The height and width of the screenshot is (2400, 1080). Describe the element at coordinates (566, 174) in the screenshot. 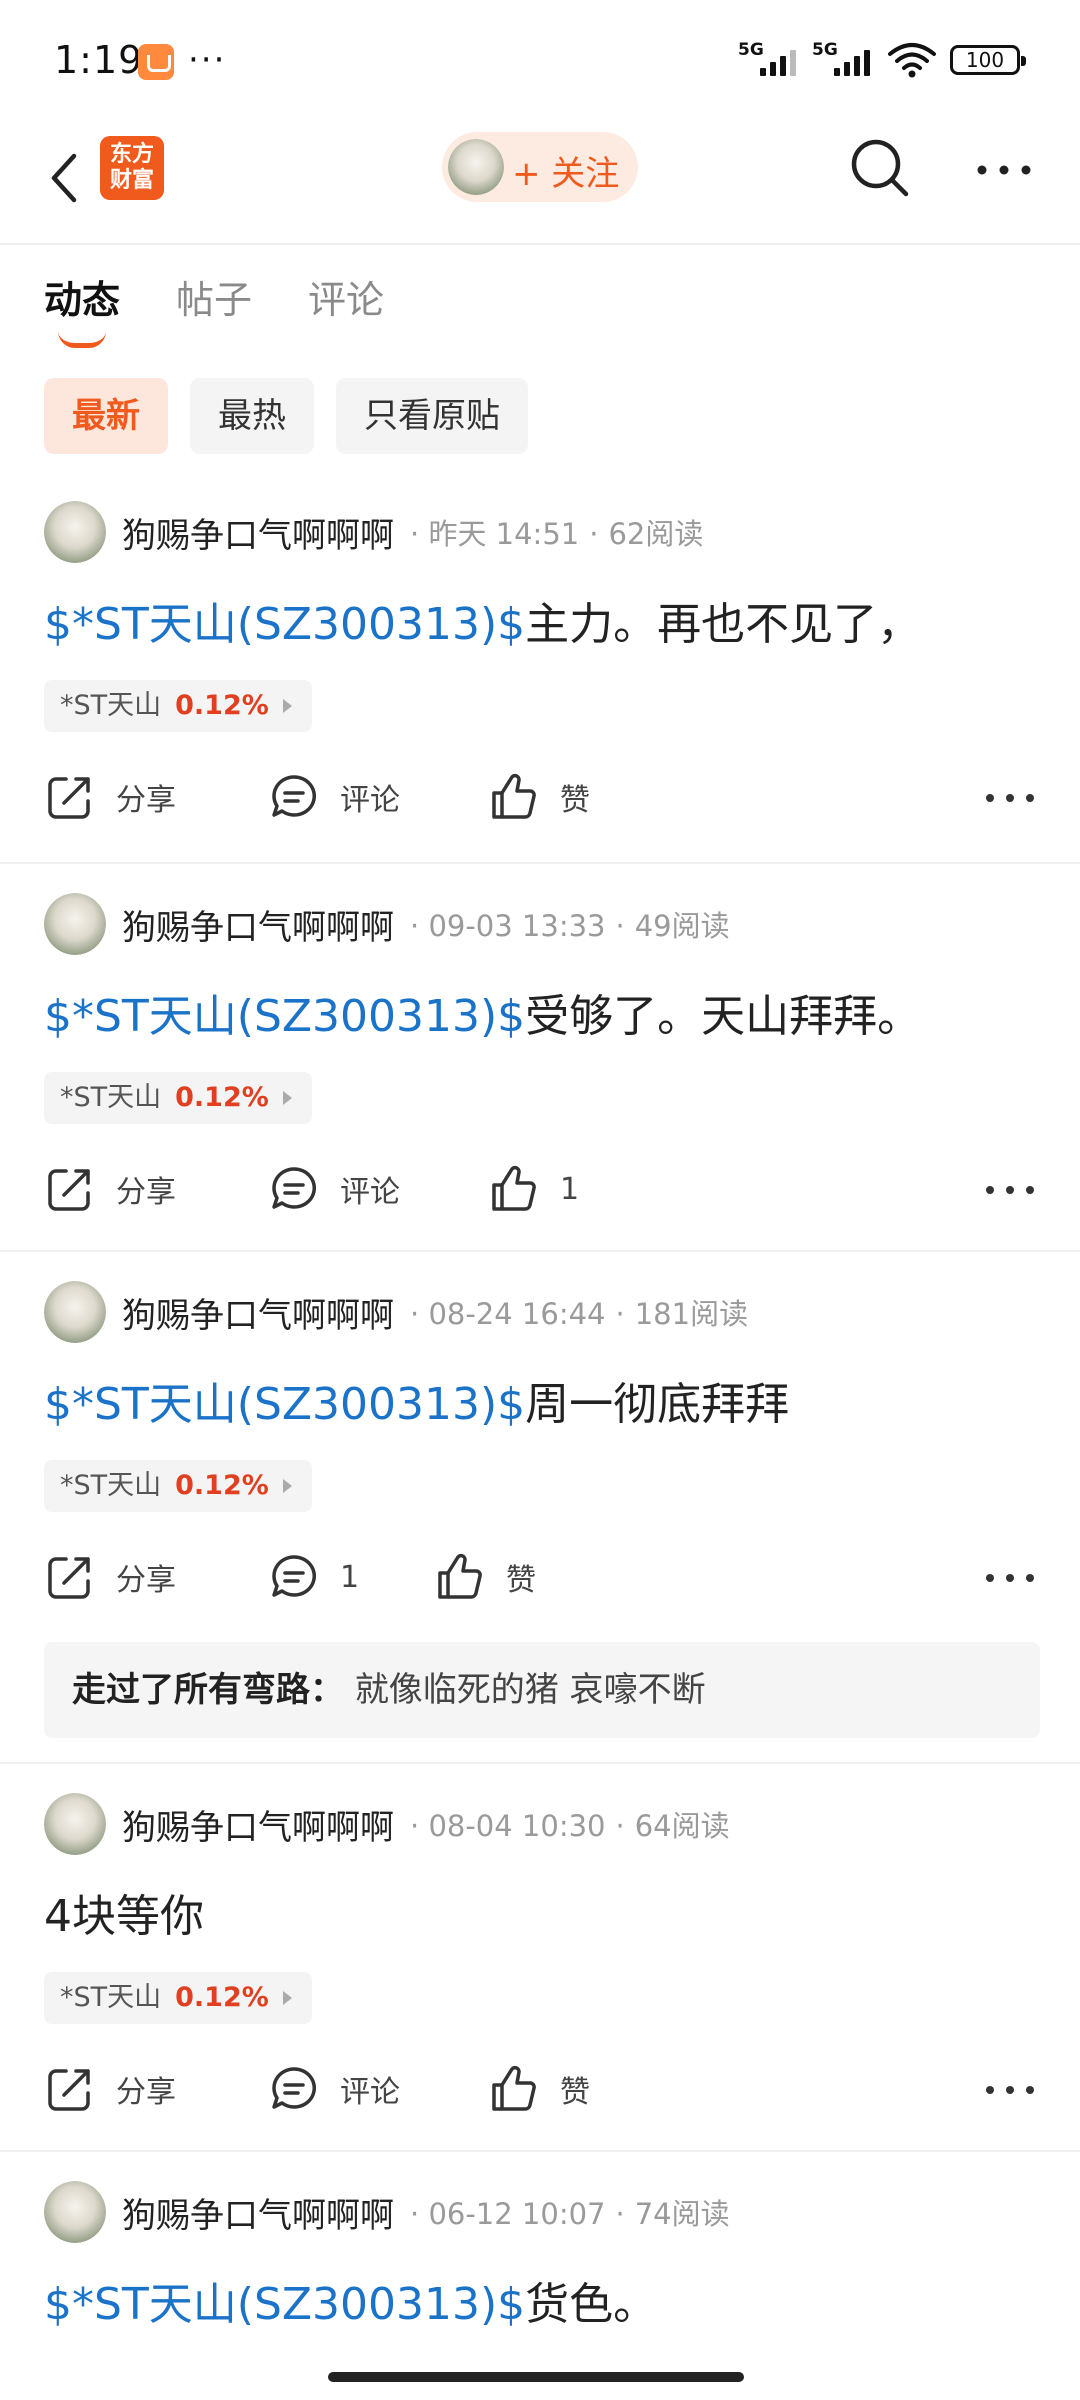

I see `follow-label: + 关注` at that location.